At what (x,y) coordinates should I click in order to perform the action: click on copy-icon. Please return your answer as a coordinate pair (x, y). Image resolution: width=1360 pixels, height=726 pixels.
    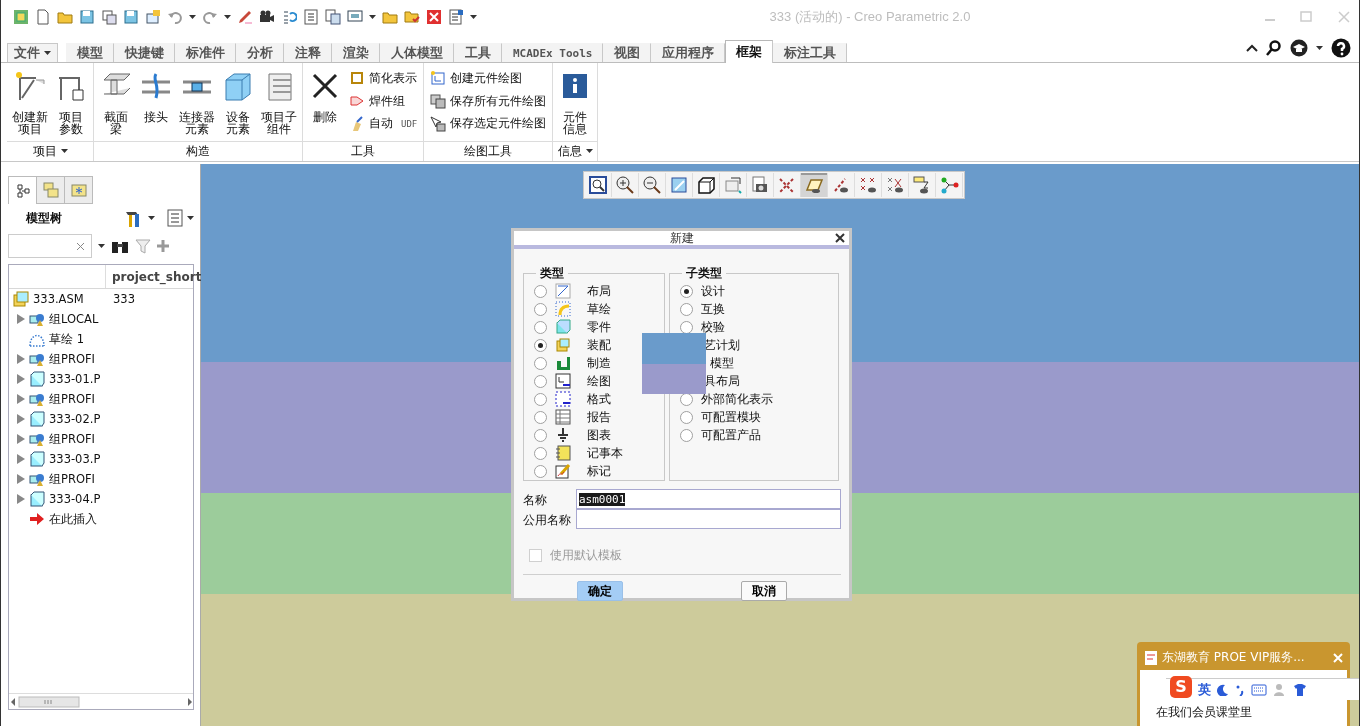
    Looking at the image, I should click on (109, 17).